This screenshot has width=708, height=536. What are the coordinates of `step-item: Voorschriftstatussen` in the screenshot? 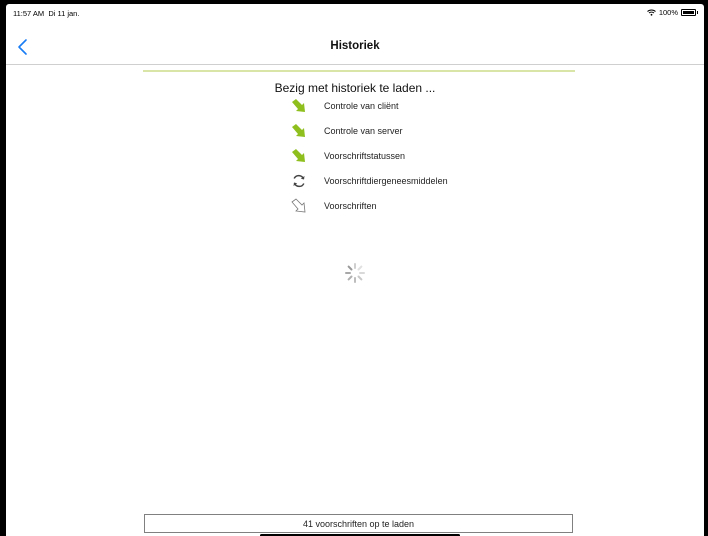 It's located at (347, 156).